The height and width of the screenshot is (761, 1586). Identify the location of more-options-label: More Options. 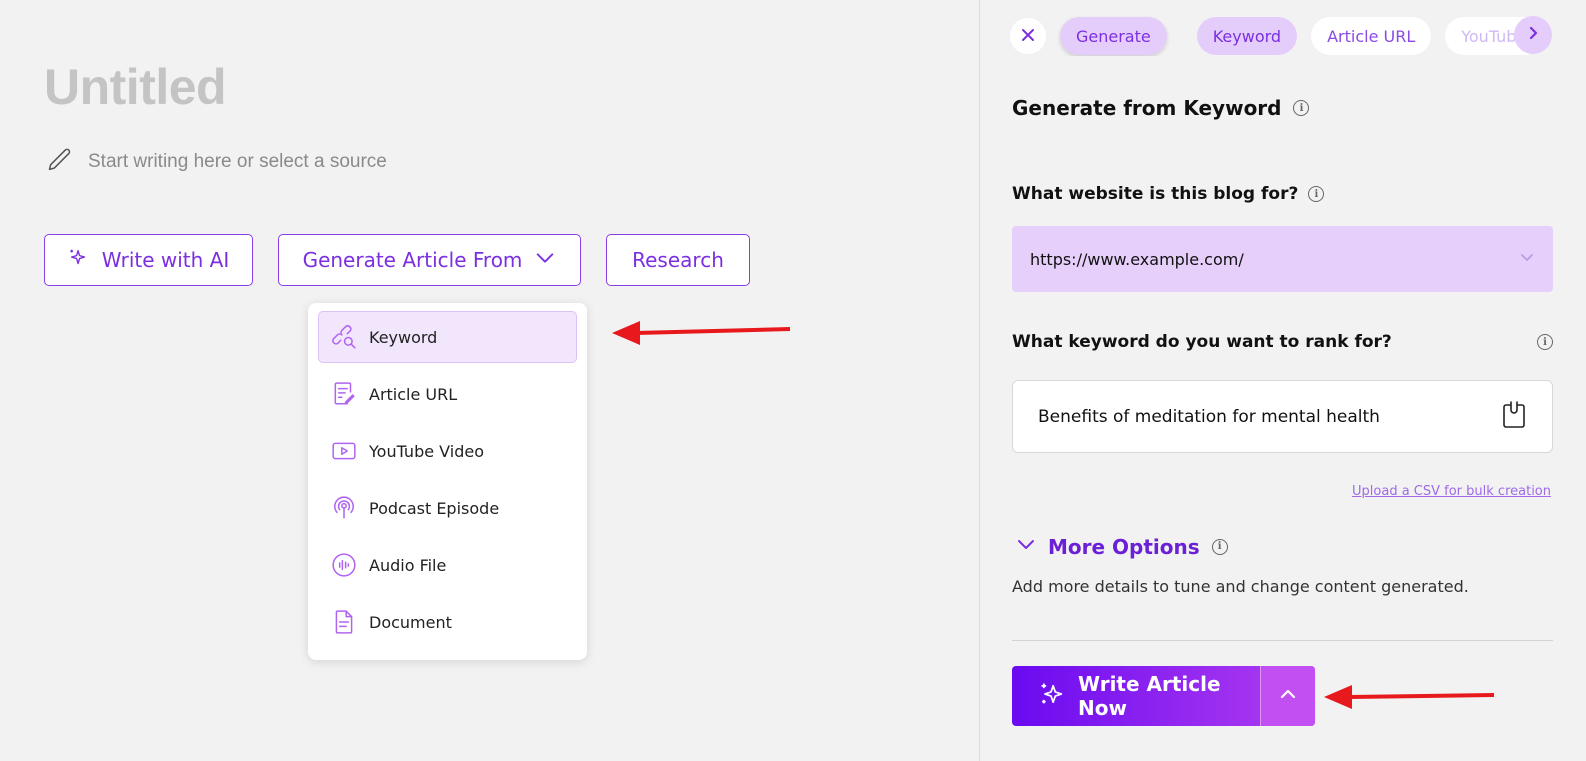
(1124, 546).